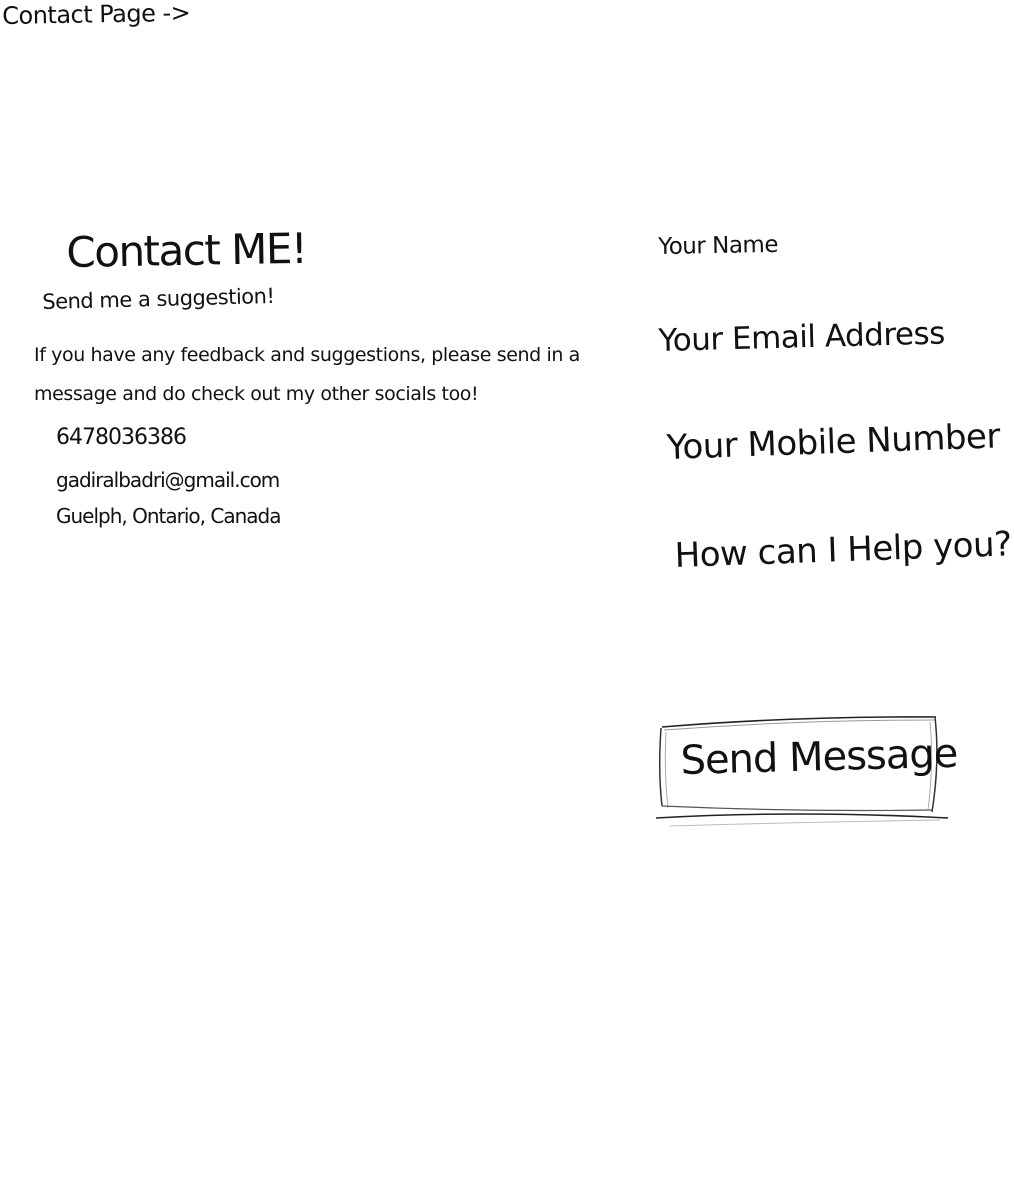  What do you see at coordinates (833, 442) in the screenshot?
I see `mobile-number-field: Your Mobile Number` at bounding box center [833, 442].